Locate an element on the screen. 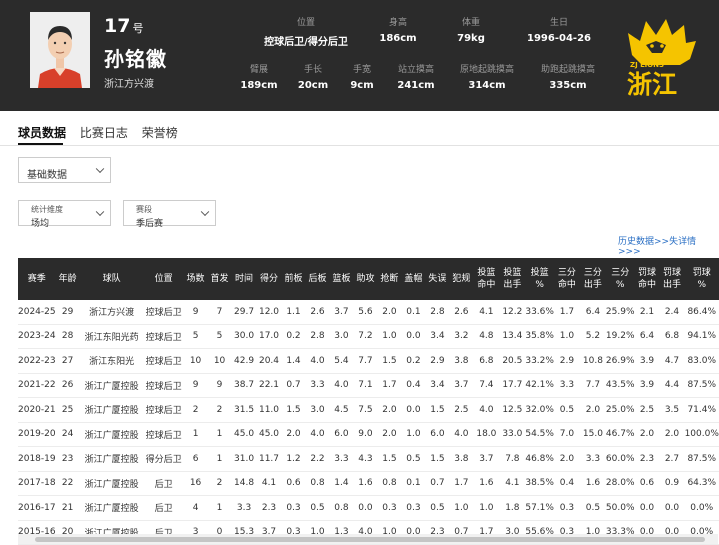 Image resolution: width=719 pixels, height=545 pixels. table-cell: 浙江东阳光 is located at coordinates (111, 361).